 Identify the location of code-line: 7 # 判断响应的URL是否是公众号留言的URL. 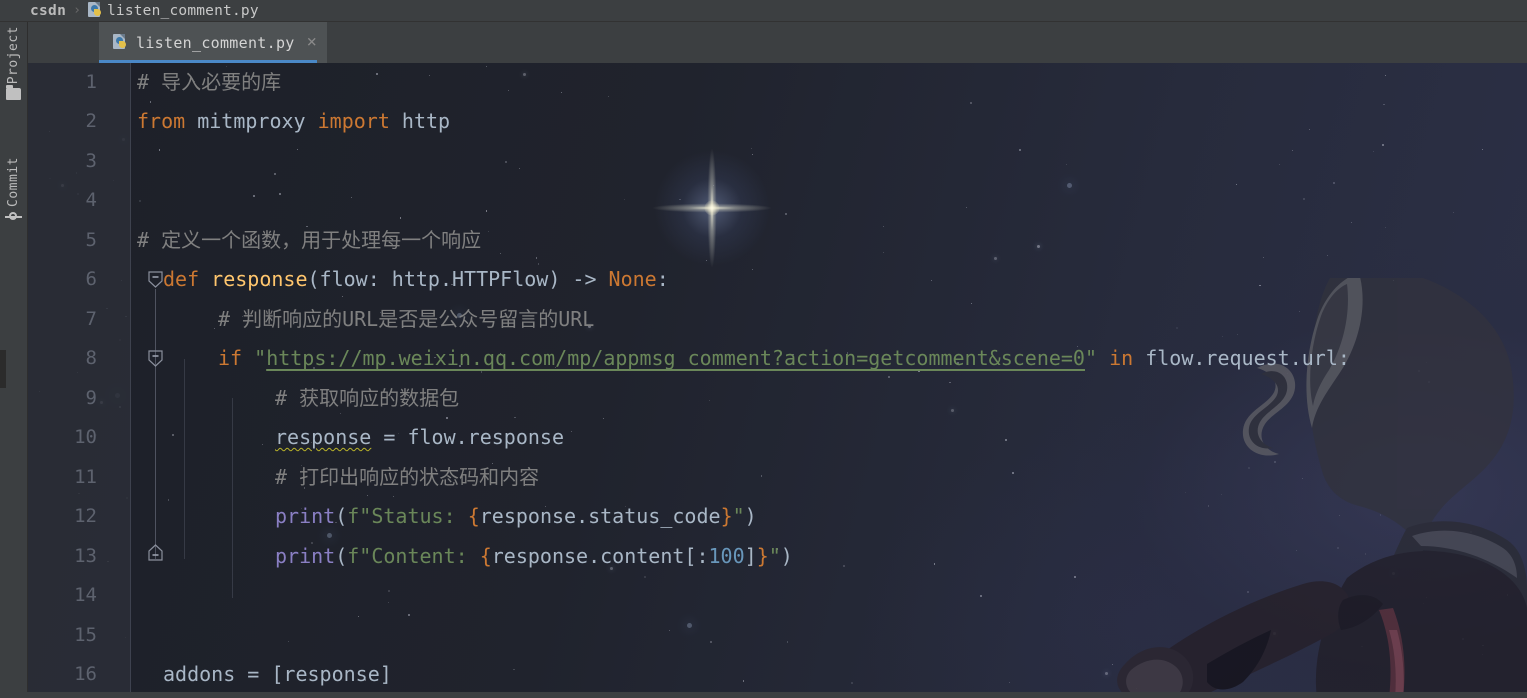
(777, 319).